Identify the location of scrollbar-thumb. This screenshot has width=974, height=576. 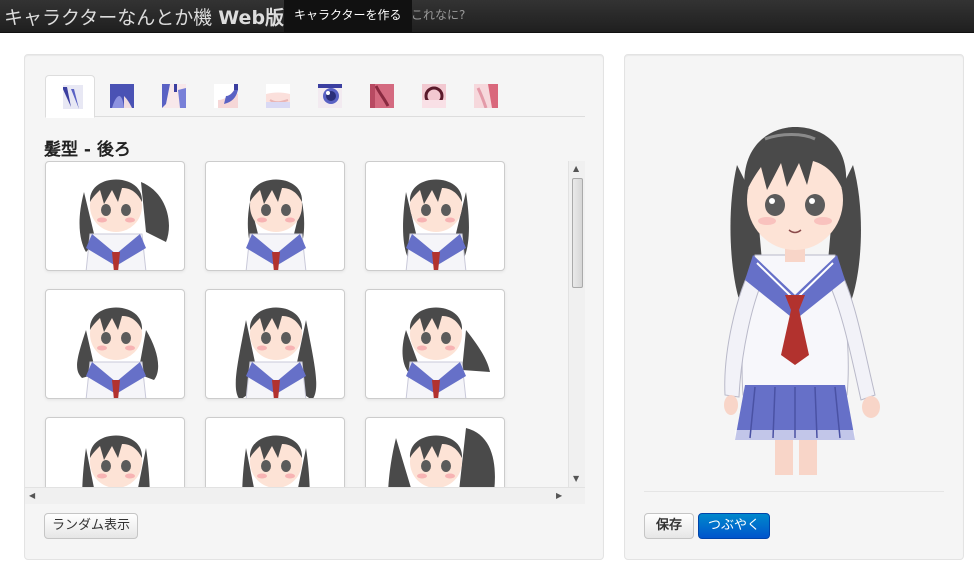
(577, 233).